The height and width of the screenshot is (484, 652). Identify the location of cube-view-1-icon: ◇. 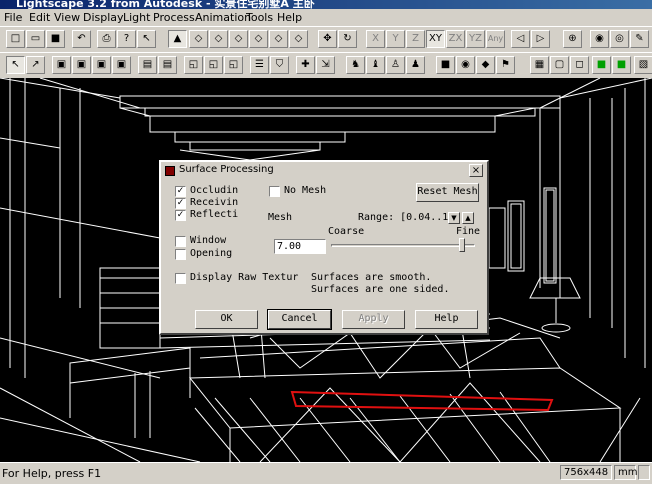
(198, 39).